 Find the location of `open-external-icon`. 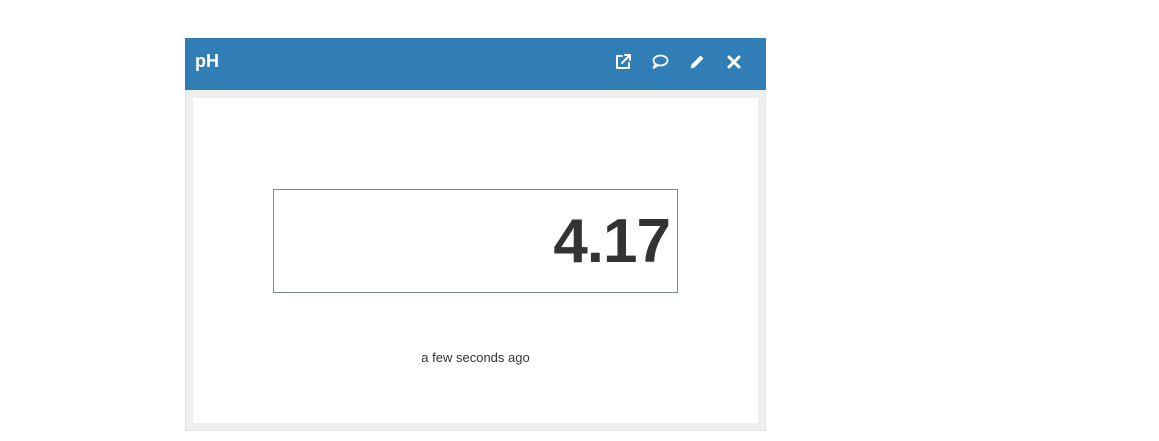

open-external-icon is located at coordinates (623, 62).